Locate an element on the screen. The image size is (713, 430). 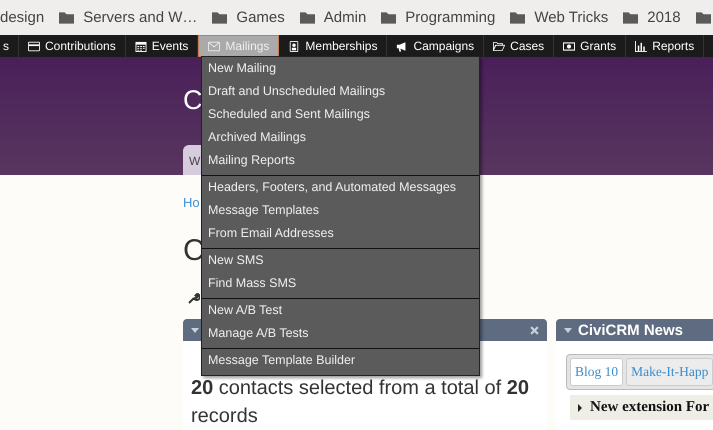
bookmark-folder: Programming is located at coordinates (438, 17).